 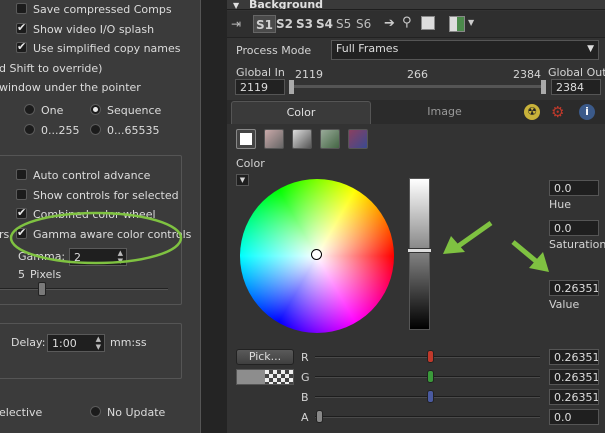 I want to click on value-slider, so click(x=419, y=254).